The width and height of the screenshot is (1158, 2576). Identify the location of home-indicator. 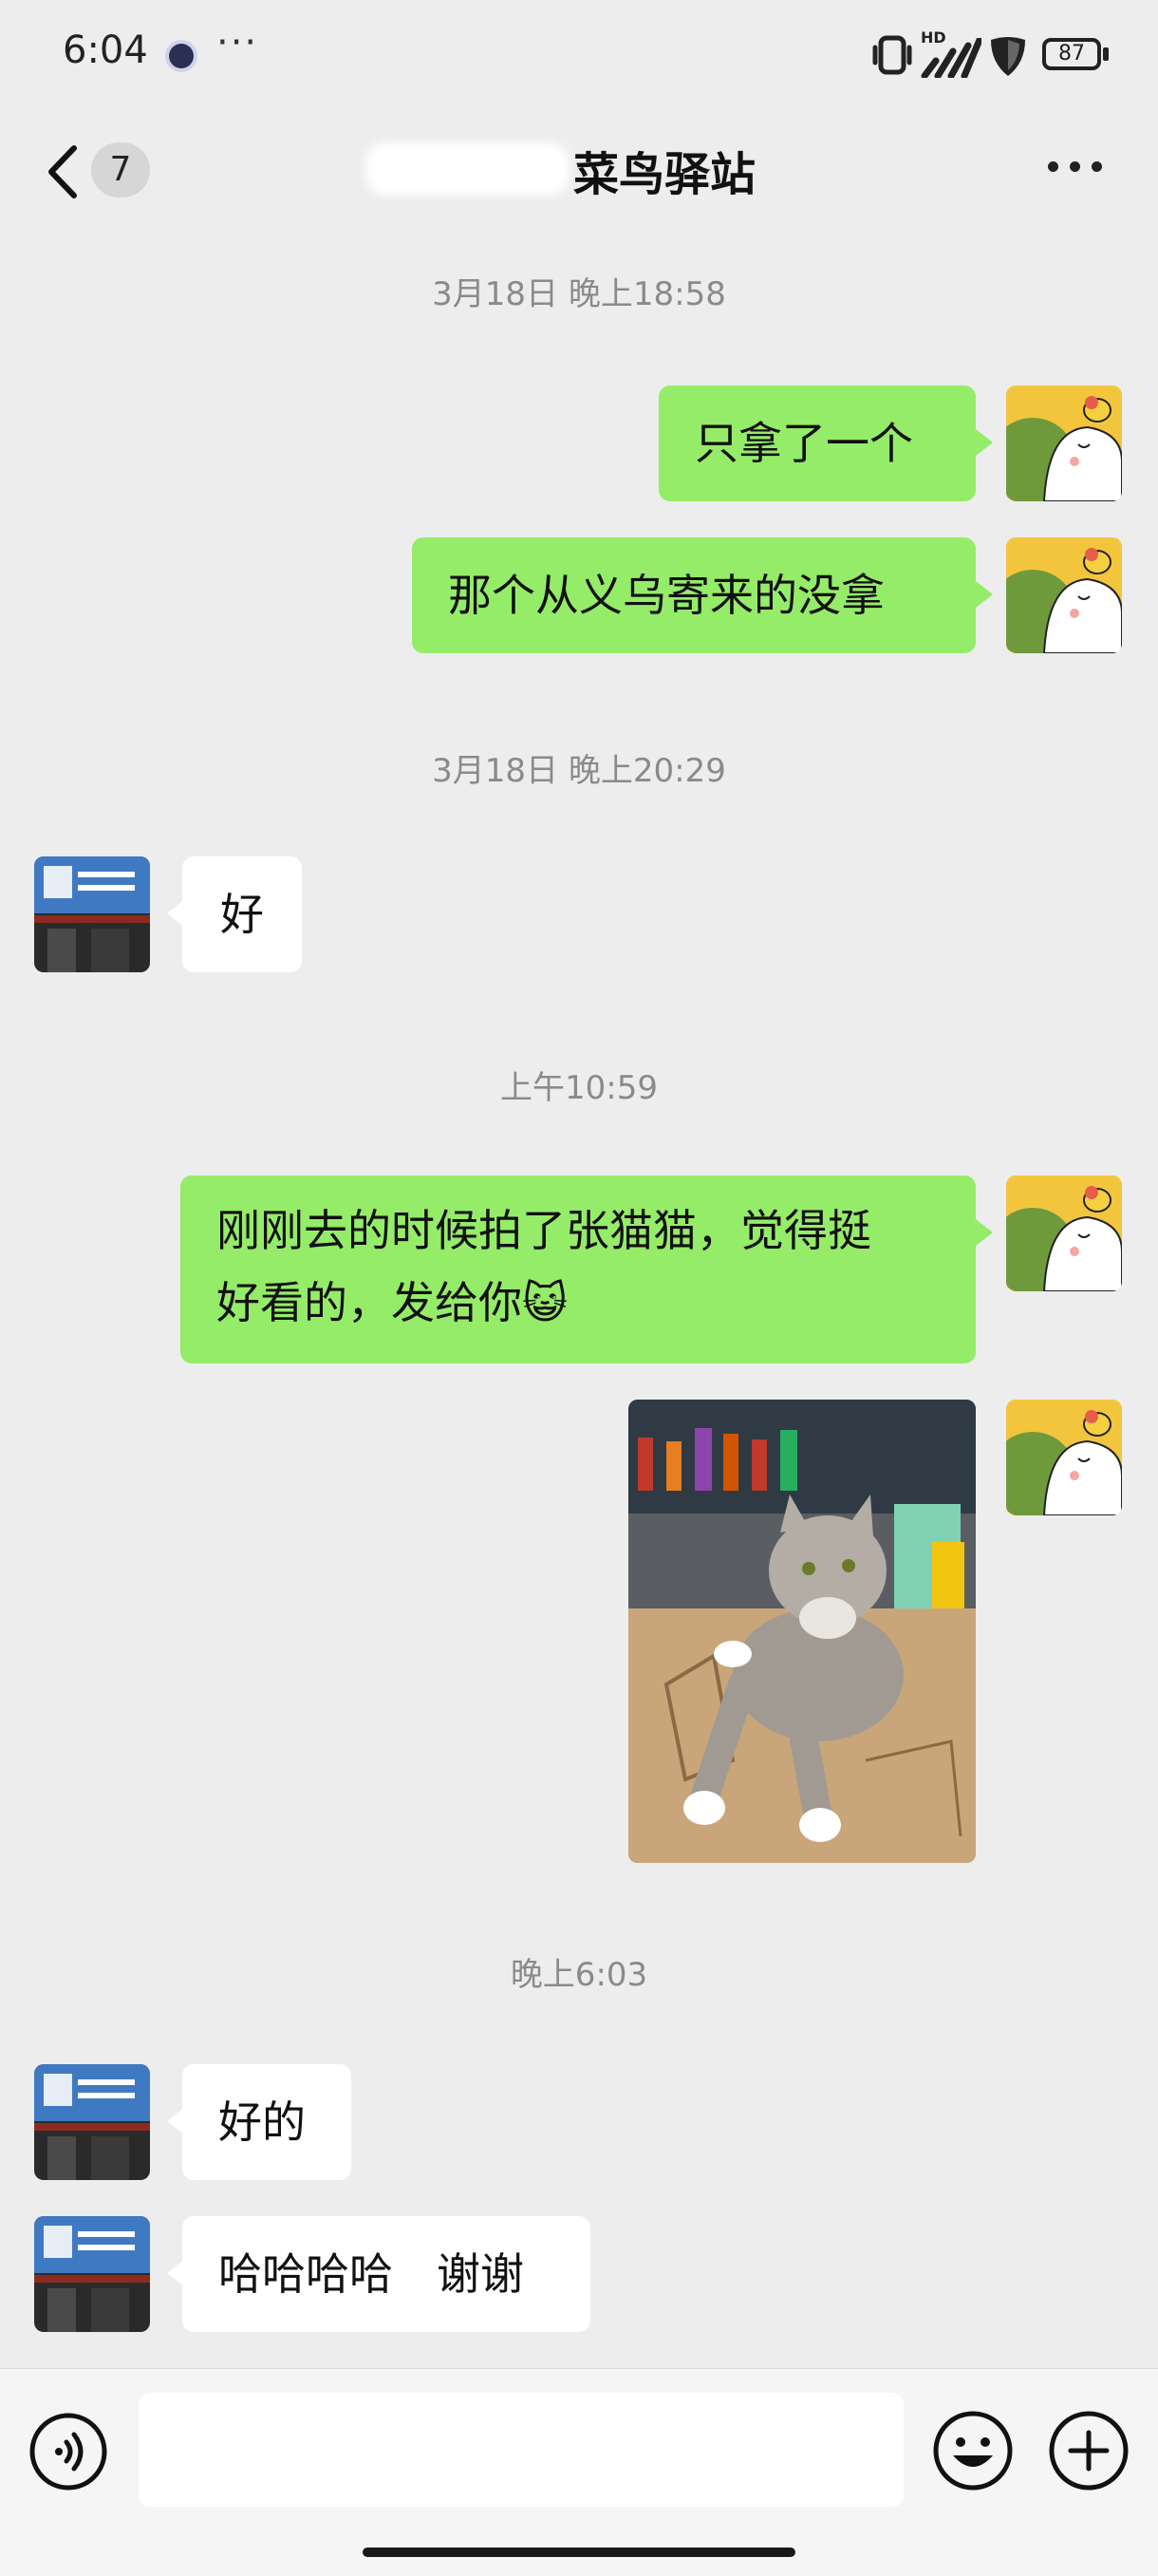
(579, 2552).